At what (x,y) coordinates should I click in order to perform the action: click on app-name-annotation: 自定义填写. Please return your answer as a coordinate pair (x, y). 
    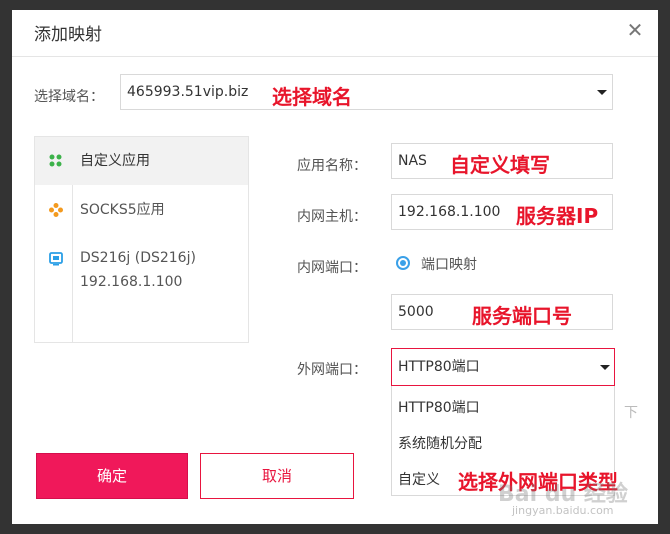
    Looking at the image, I should click on (500, 165).